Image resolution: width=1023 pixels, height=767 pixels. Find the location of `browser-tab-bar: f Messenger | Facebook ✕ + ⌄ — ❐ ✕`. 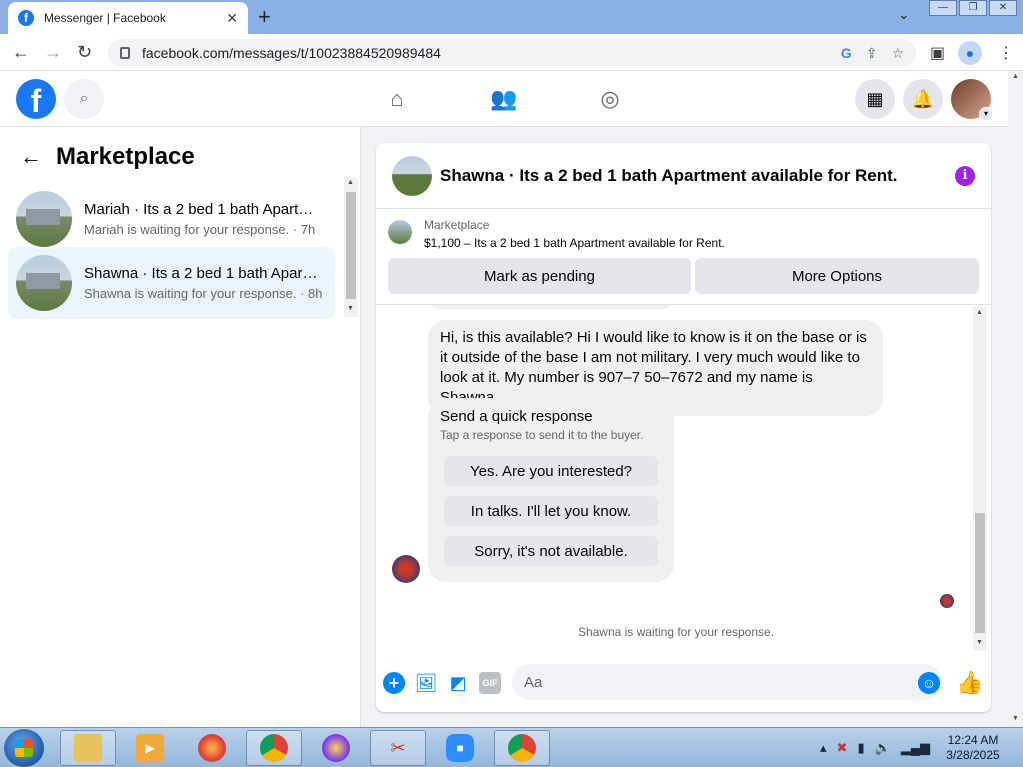

browser-tab-bar: f Messenger | Facebook ✕ + ⌄ — ❐ ✕ is located at coordinates (511, 17).